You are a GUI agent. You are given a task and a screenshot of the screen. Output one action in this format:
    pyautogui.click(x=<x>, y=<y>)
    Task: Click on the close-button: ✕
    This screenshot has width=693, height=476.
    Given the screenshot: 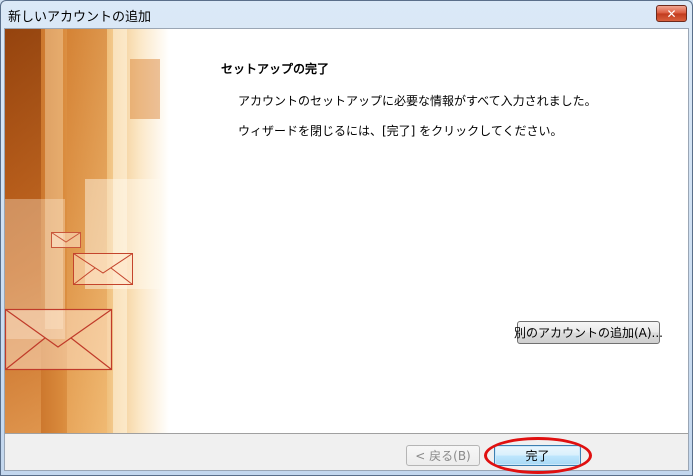 What is the action you would take?
    pyautogui.click(x=671, y=13)
    